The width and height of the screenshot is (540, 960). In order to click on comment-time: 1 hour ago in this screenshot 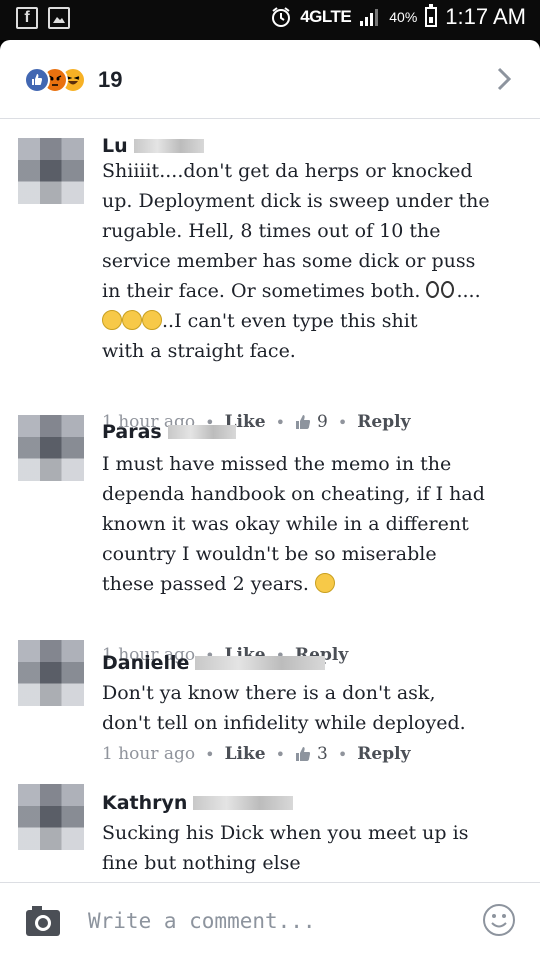, I will do `click(149, 754)`.